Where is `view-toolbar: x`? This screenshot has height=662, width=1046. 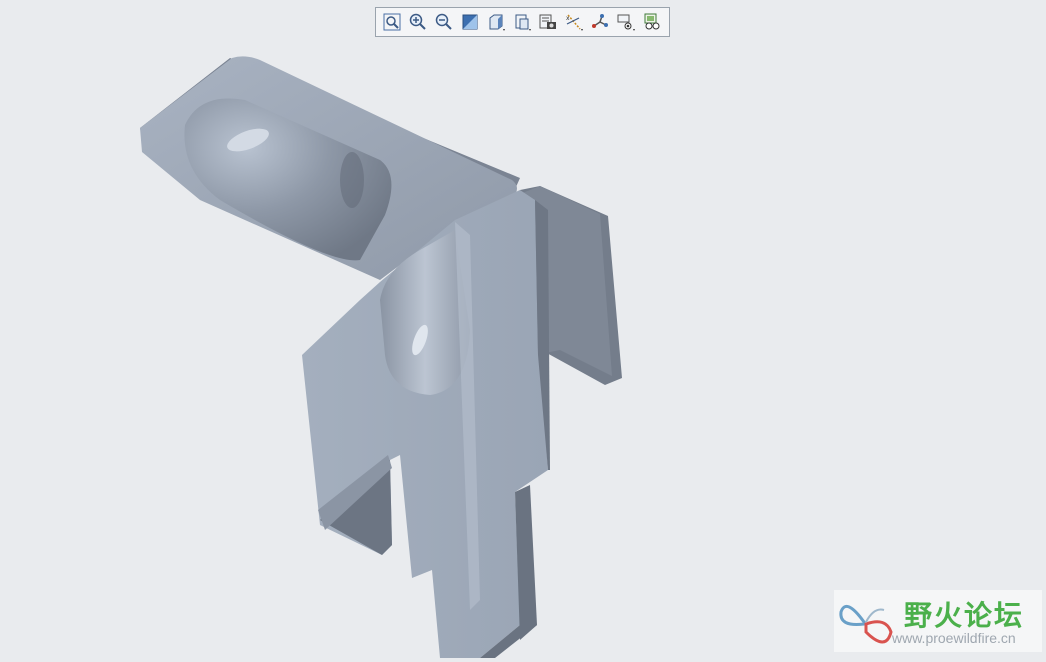 view-toolbar: x is located at coordinates (522, 22).